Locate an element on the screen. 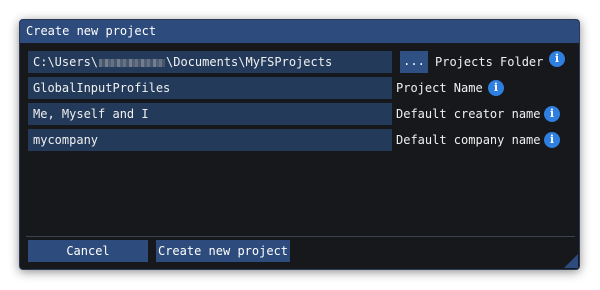 This screenshot has width=600, height=290. creator-name-info-icon: i is located at coordinates (552, 114).